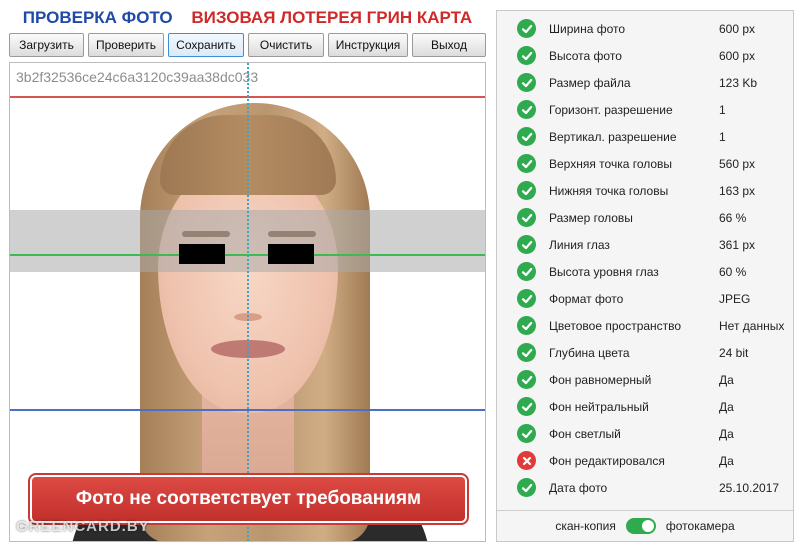 The image size is (800, 547). I want to click on result-label: Линия глаз, so click(579, 244).